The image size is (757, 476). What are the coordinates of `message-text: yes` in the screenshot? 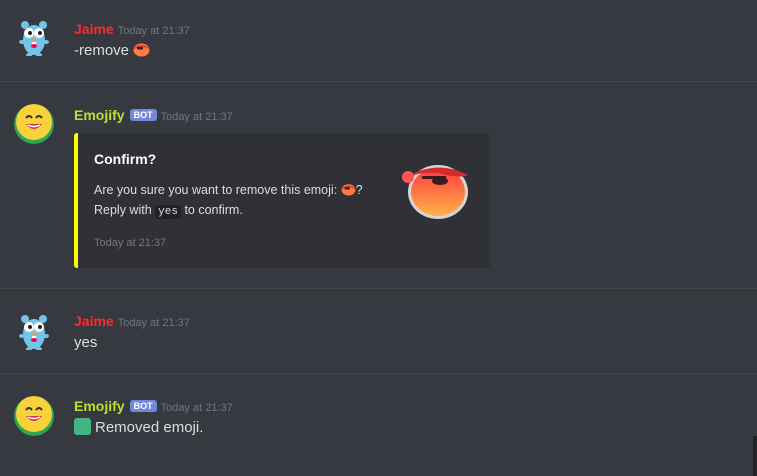 It's located at (86, 342).